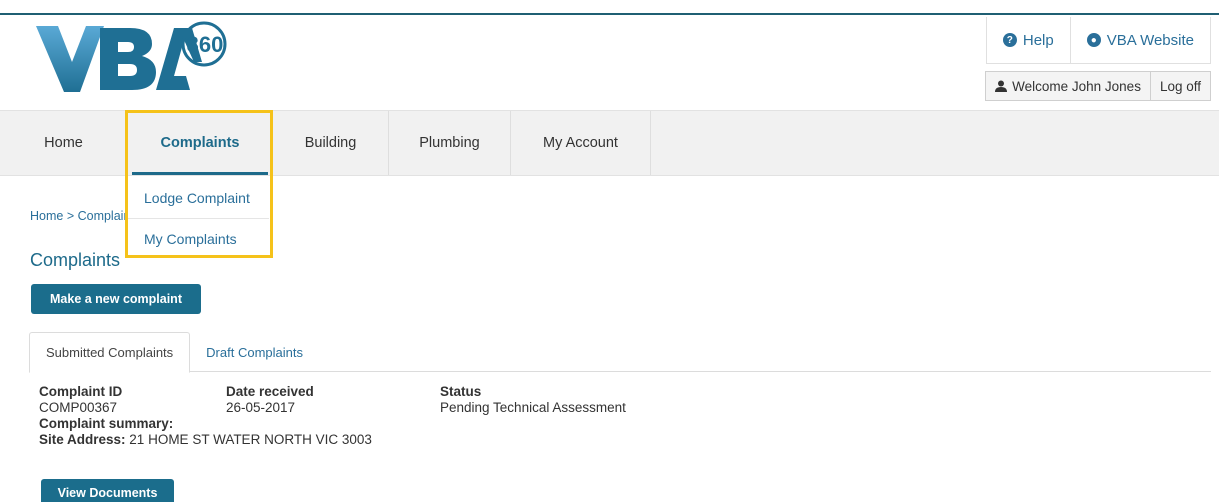 The image size is (1219, 502). What do you see at coordinates (82, 439) in the screenshot?
I see `site-address-label: Site Address:` at bounding box center [82, 439].